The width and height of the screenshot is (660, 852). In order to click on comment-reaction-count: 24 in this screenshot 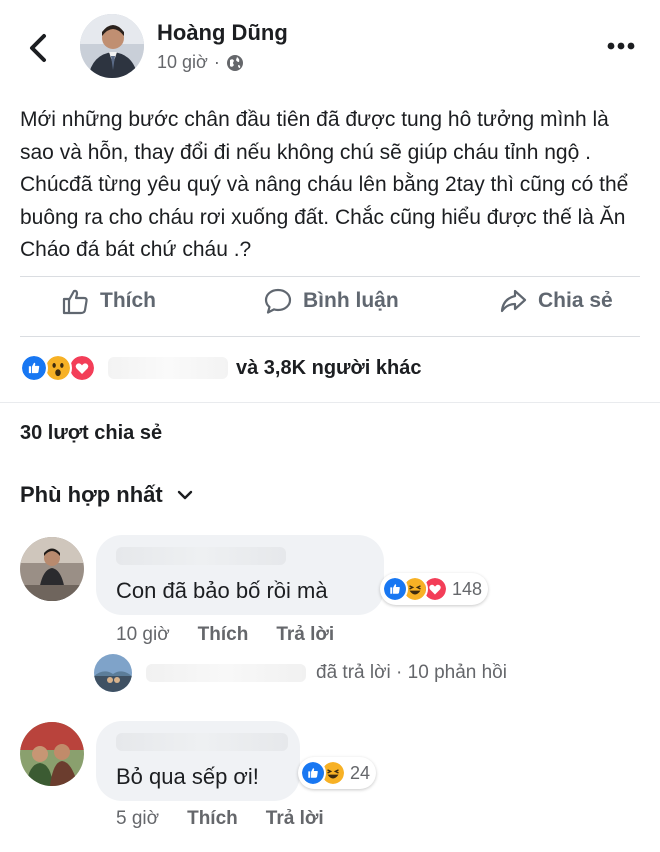, I will do `click(360, 772)`.